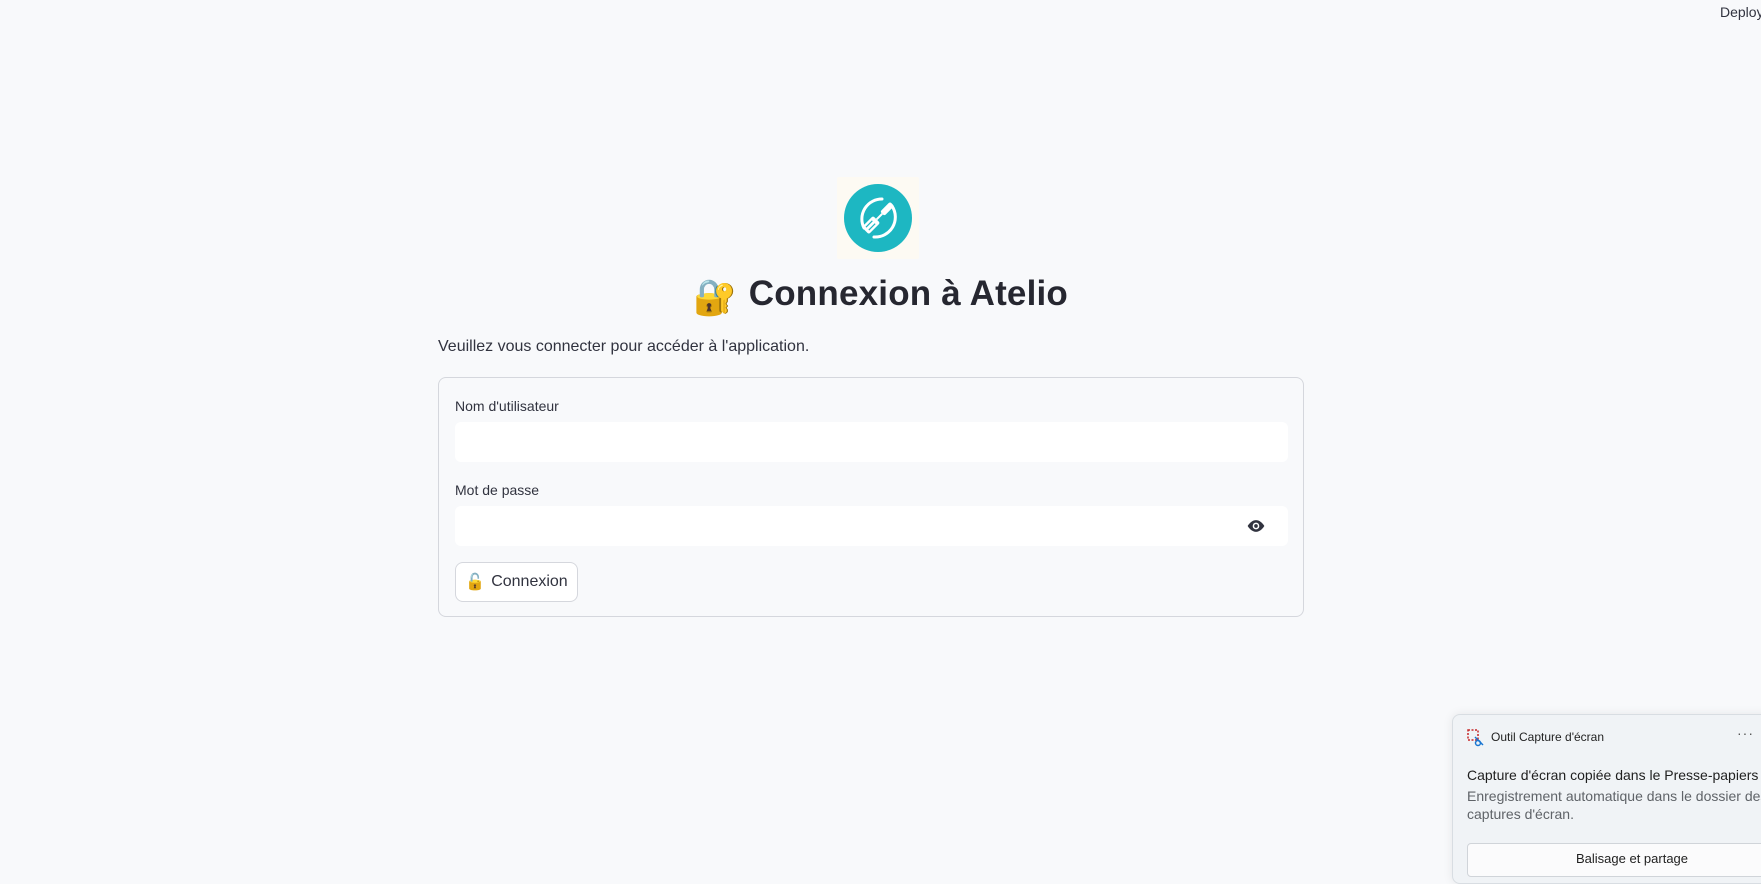  Describe the element at coordinates (507, 406) in the screenshot. I see `username-label: Nom d'utilisateur` at that location.